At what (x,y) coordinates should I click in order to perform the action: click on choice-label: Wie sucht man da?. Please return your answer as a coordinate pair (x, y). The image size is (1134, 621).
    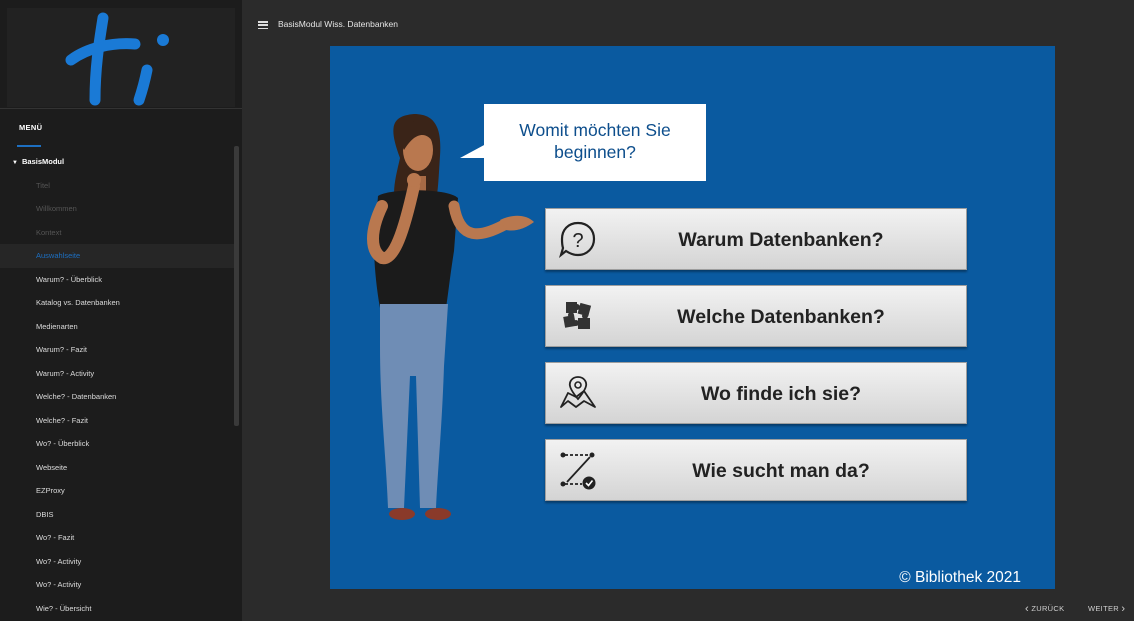
    Looking at the image, I should click on (781, 471).